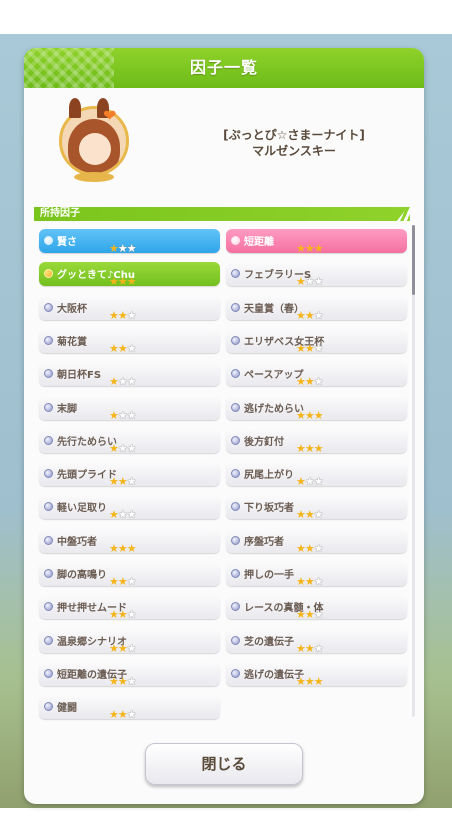  What do you see at coordinates (67, 409) in the screenshot?
I see `factor-label: 末脚` at bounding box center [67, 409].